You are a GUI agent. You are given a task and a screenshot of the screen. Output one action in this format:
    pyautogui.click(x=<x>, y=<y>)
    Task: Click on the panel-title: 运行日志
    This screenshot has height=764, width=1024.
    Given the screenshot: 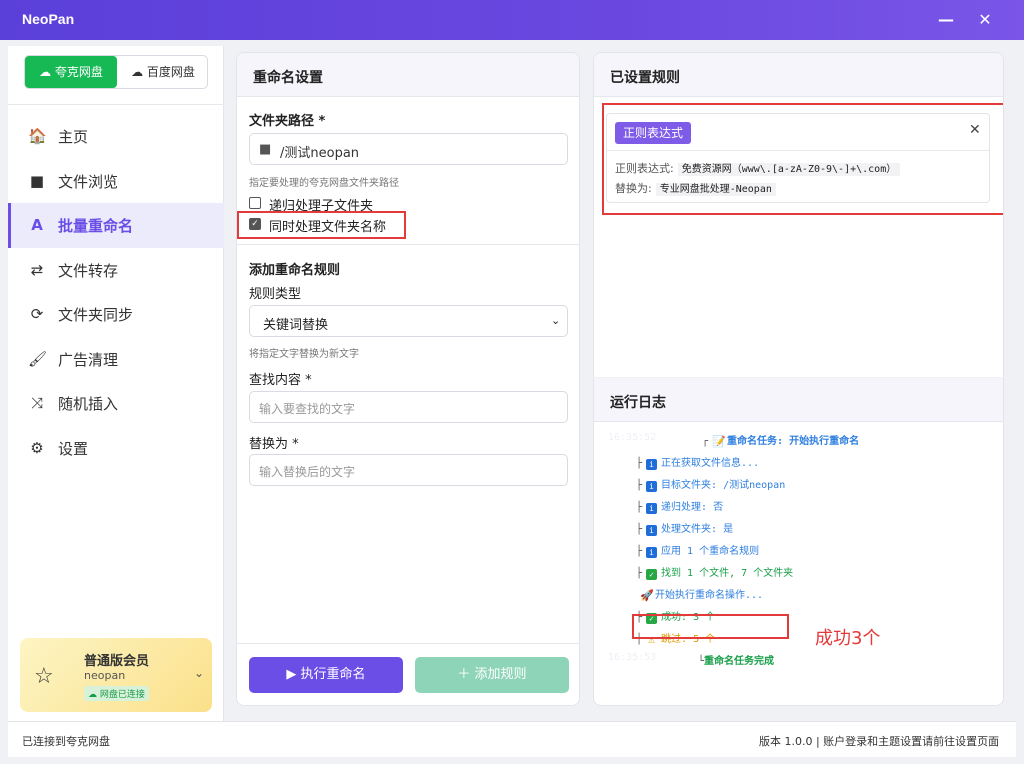 What is the action you would take?
    pyautogui.click(x=638, y=403)
    